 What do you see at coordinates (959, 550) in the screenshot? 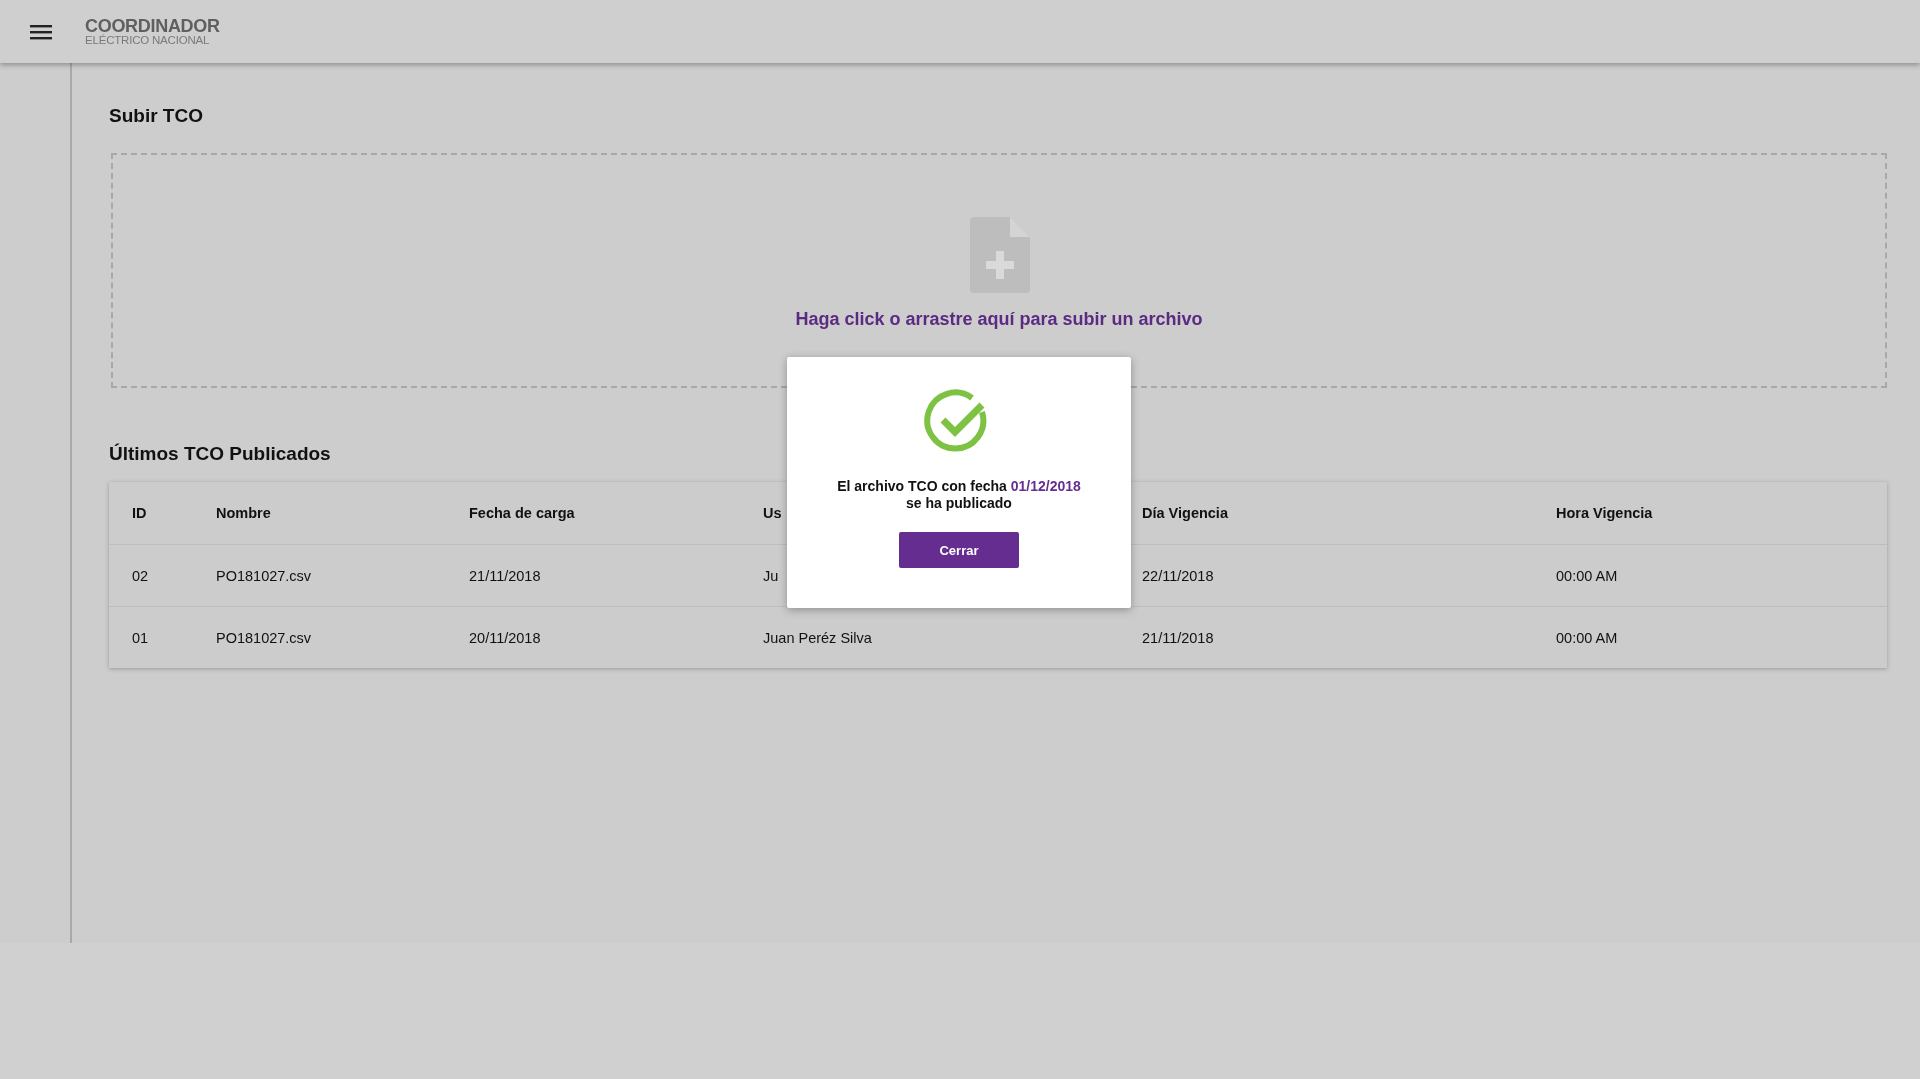
I see `close-button: Cerrar` at bounding box center [959, 550].